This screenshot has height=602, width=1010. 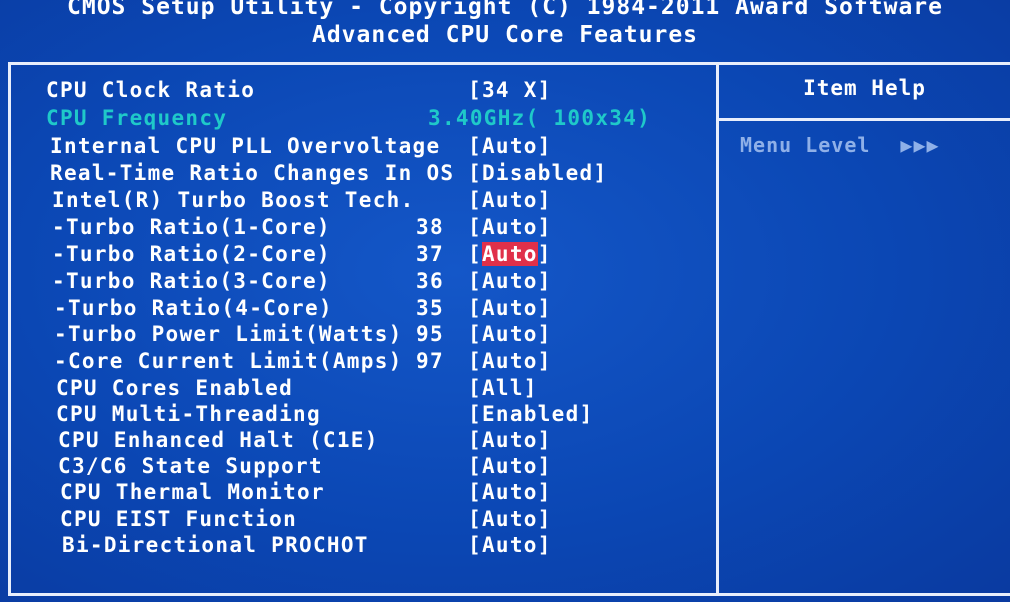 I want to click on setting-bidirectional-prochot: Bi-Directional PROCHOT [Auto], so click(x=358, y=546).